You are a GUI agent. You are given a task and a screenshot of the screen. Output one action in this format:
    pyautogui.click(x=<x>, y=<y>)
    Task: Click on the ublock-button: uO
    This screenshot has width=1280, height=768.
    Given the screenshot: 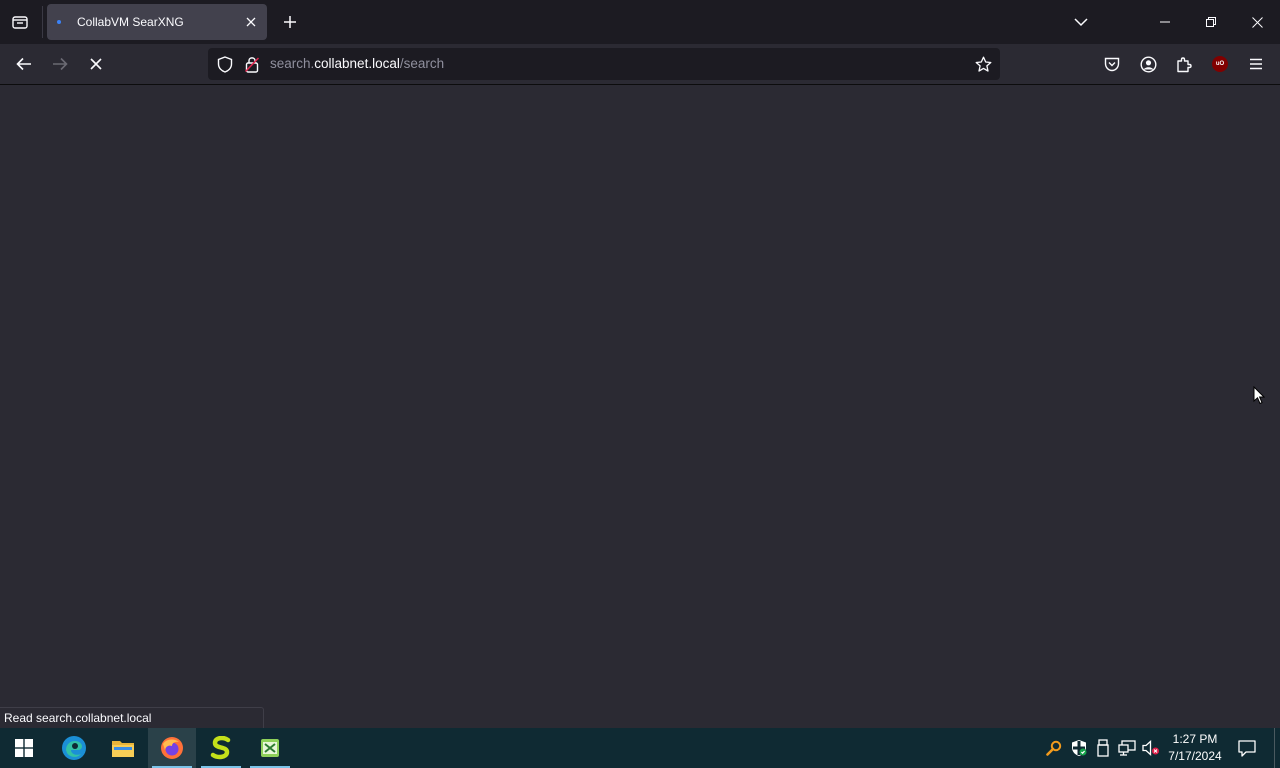 What is the action you would take?
    pyautogui.click(x=1220, y=64)
    